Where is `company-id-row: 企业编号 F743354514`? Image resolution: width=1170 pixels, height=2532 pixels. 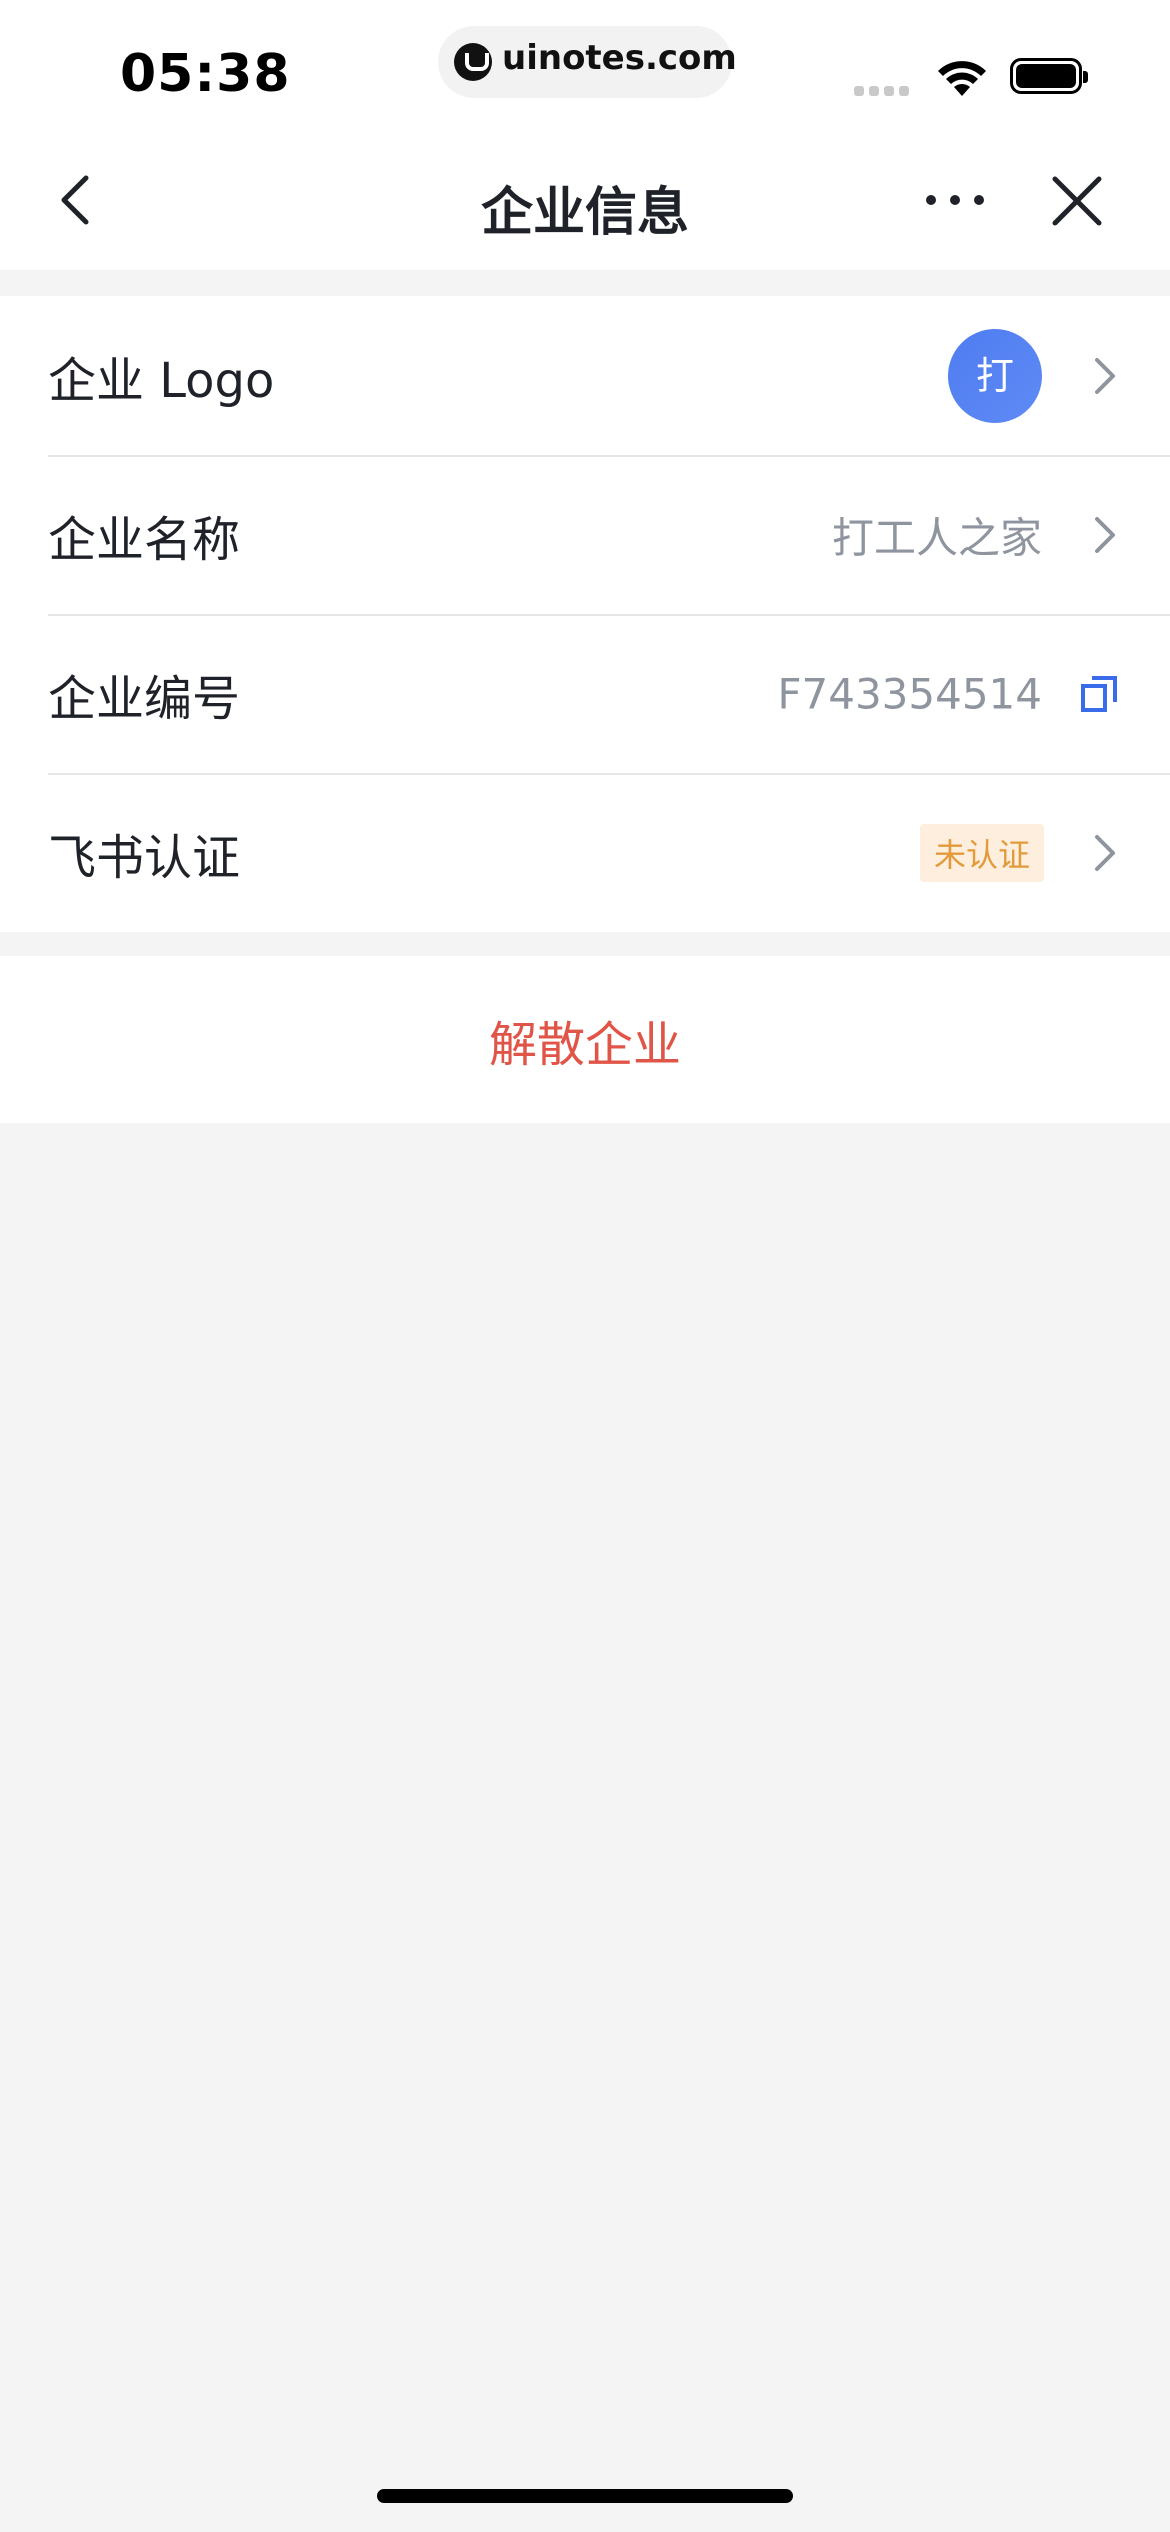
company-id-row: 企业编号 F743354514 is located at coordinates (585, 693).